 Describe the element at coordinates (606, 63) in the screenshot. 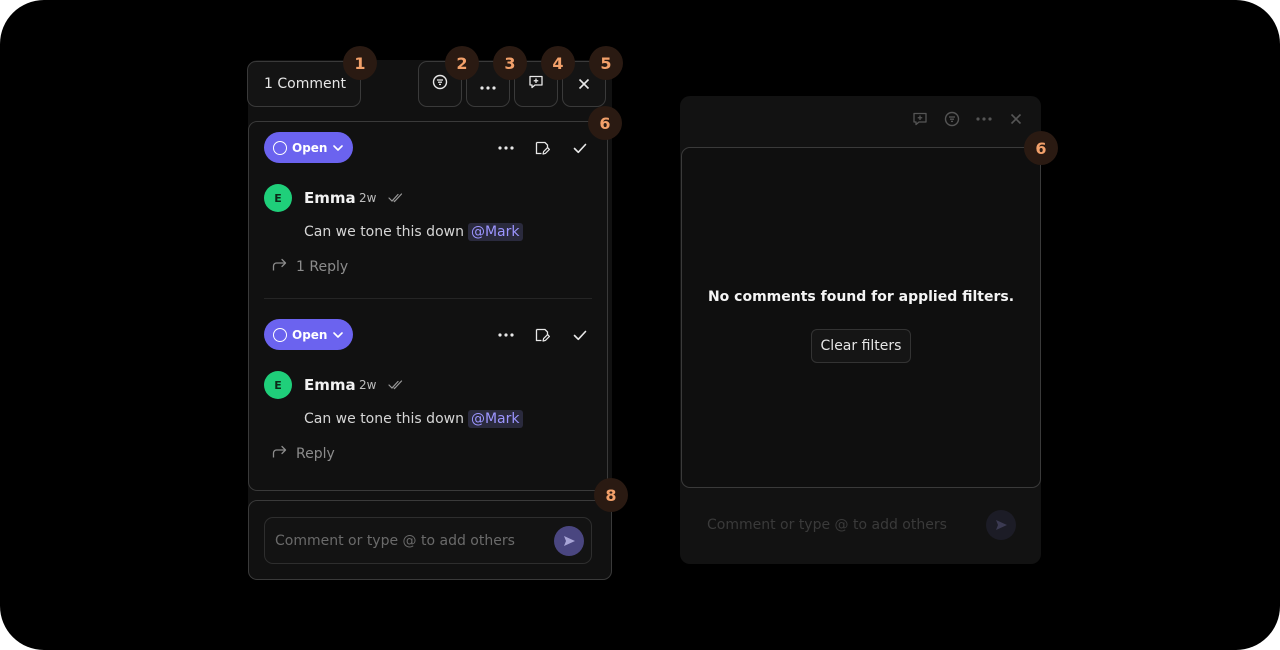

I see `annotation-badge: 5` at that location.